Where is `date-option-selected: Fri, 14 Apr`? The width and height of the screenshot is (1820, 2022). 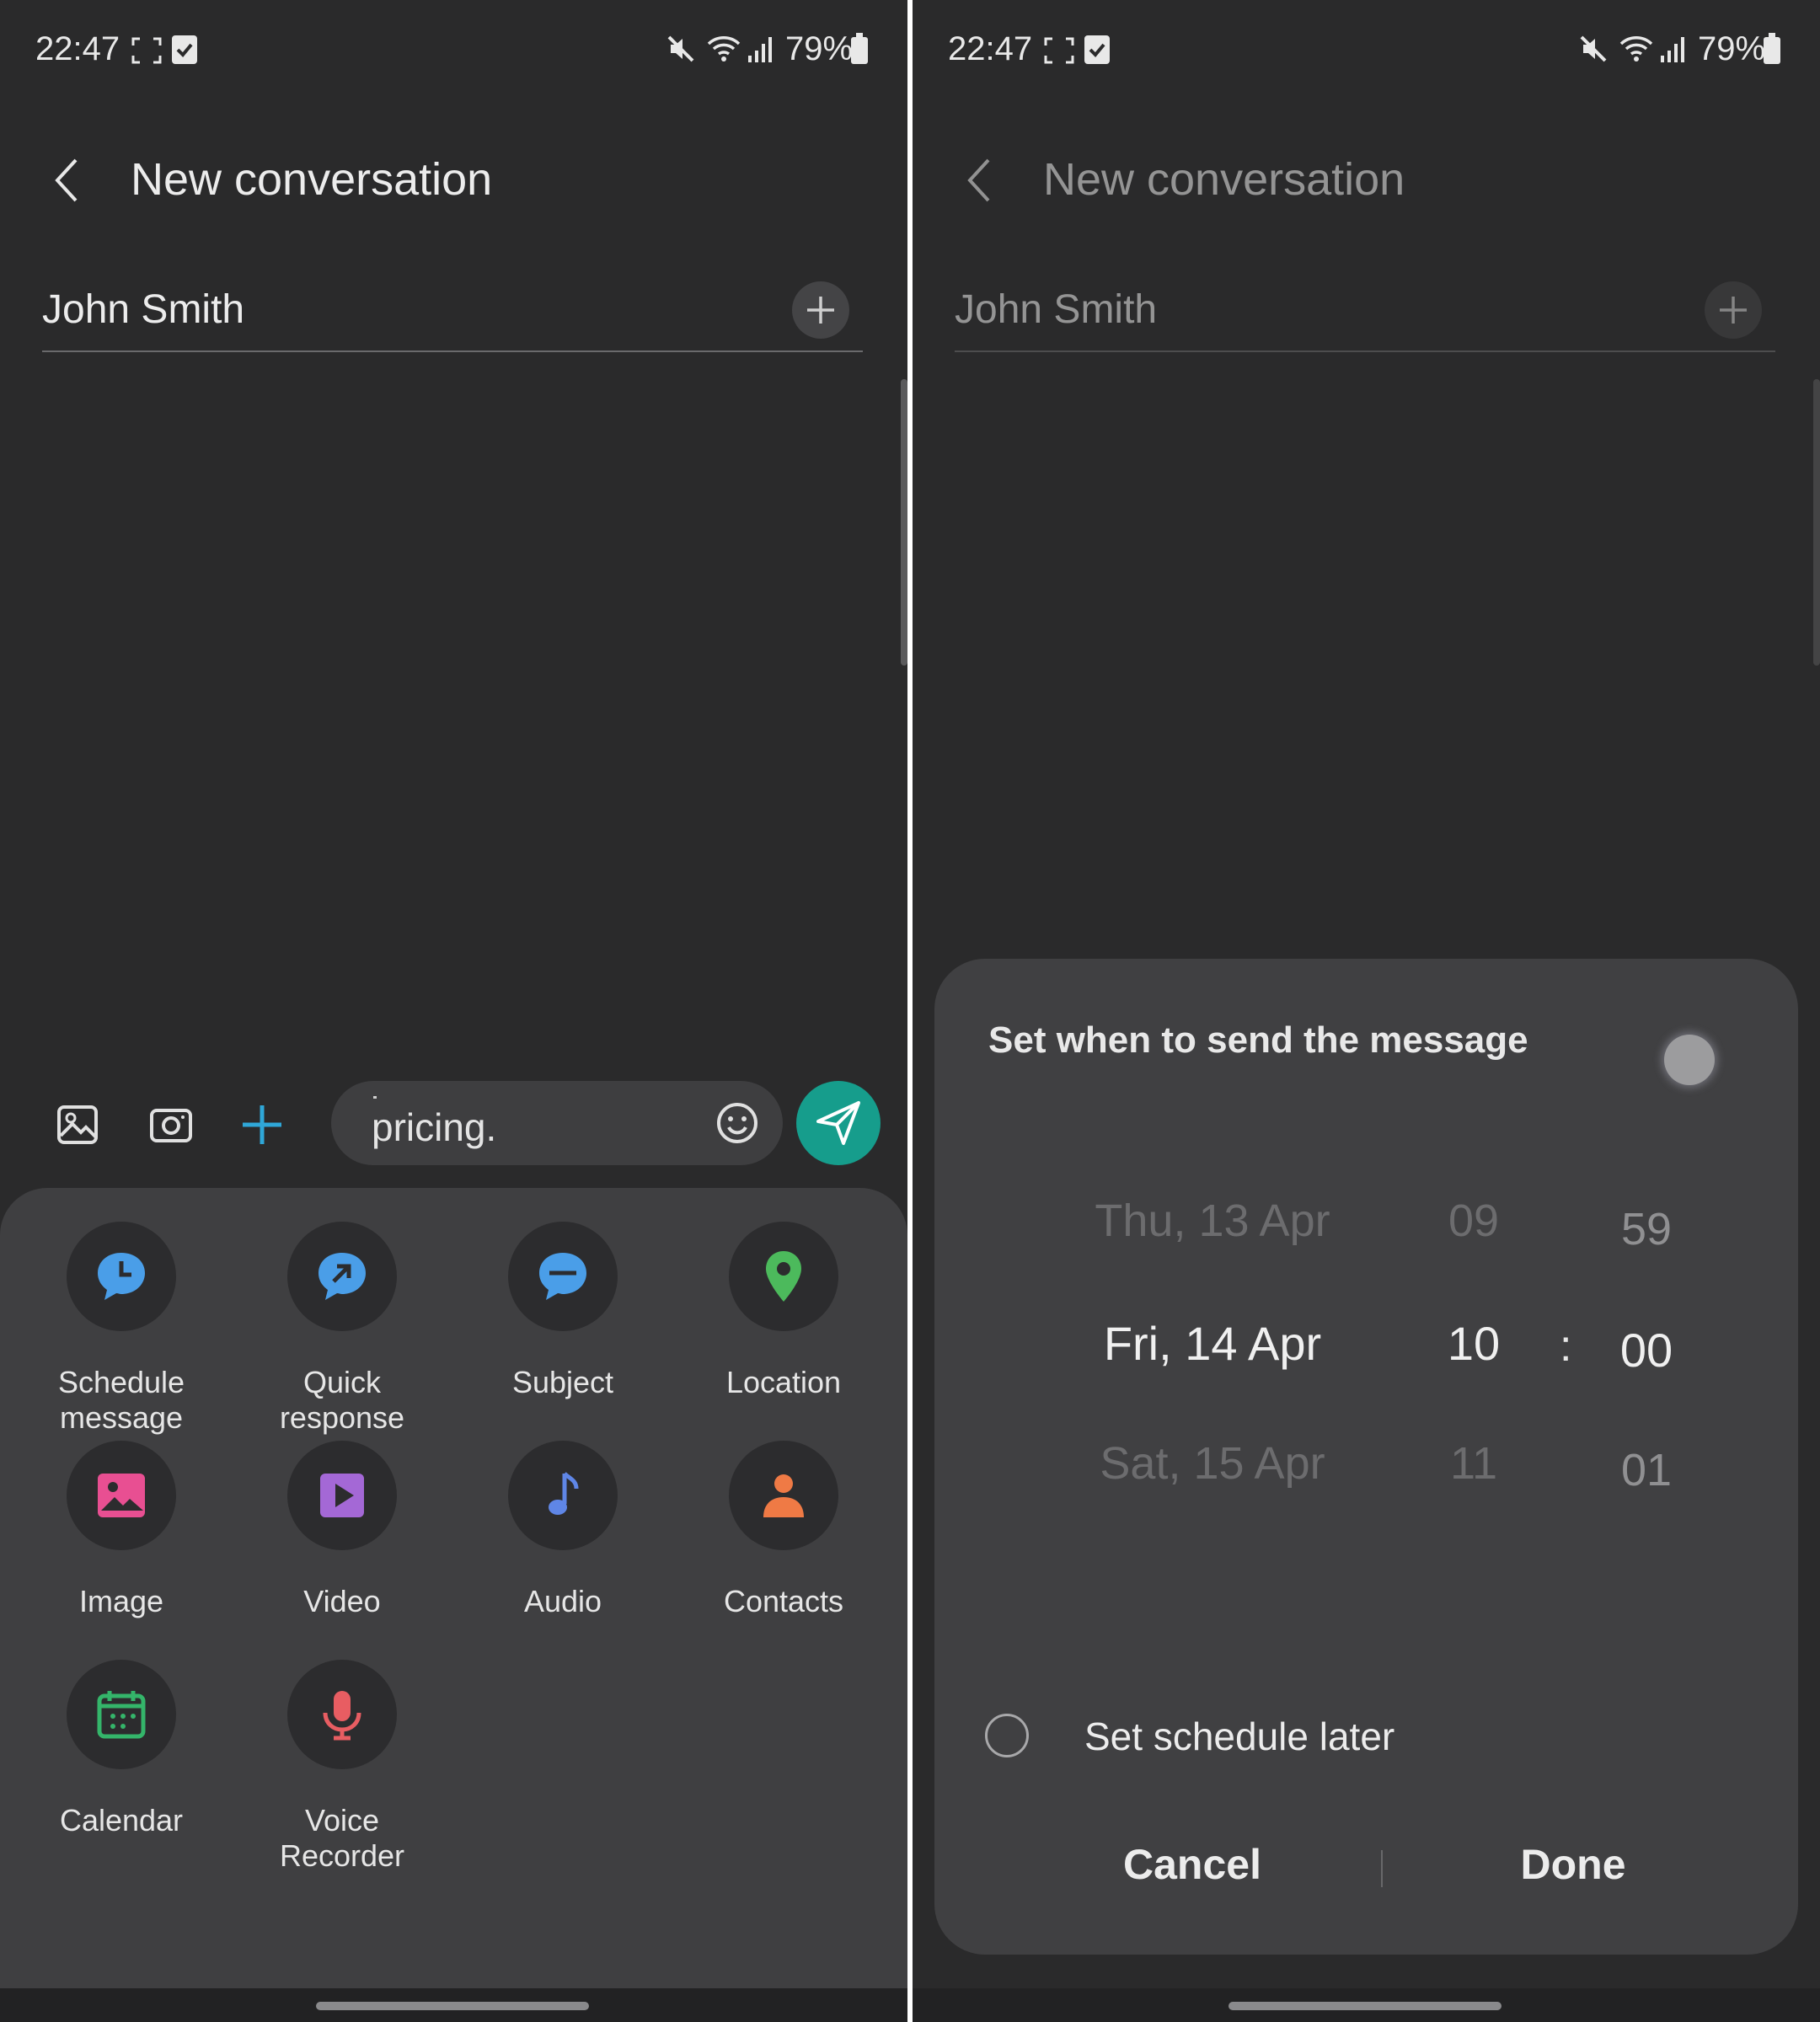
date-option-selected: Fri, 14 Apr is located at coordinates (1212, 1343).